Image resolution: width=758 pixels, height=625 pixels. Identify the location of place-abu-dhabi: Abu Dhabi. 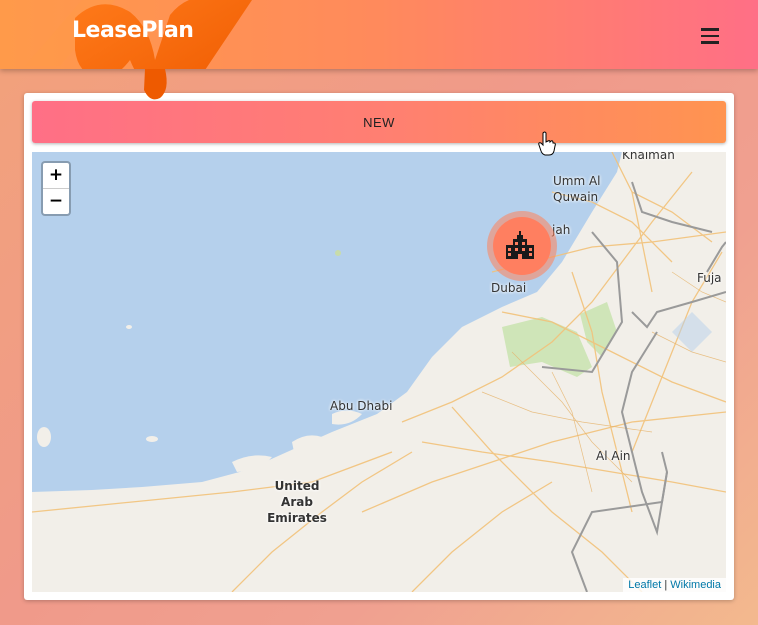
(361, 406).